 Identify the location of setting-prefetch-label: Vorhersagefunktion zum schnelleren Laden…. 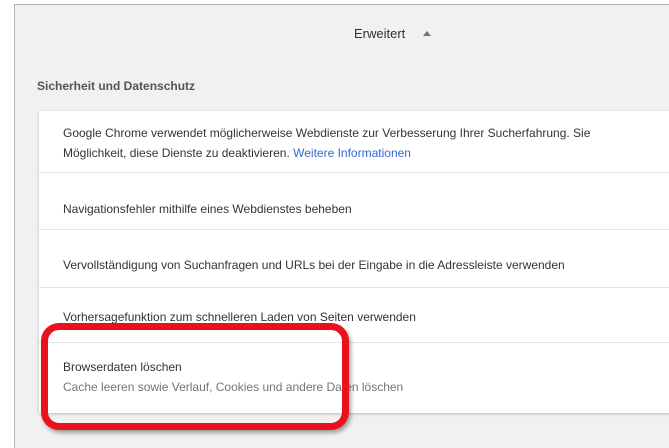
(239, 317).